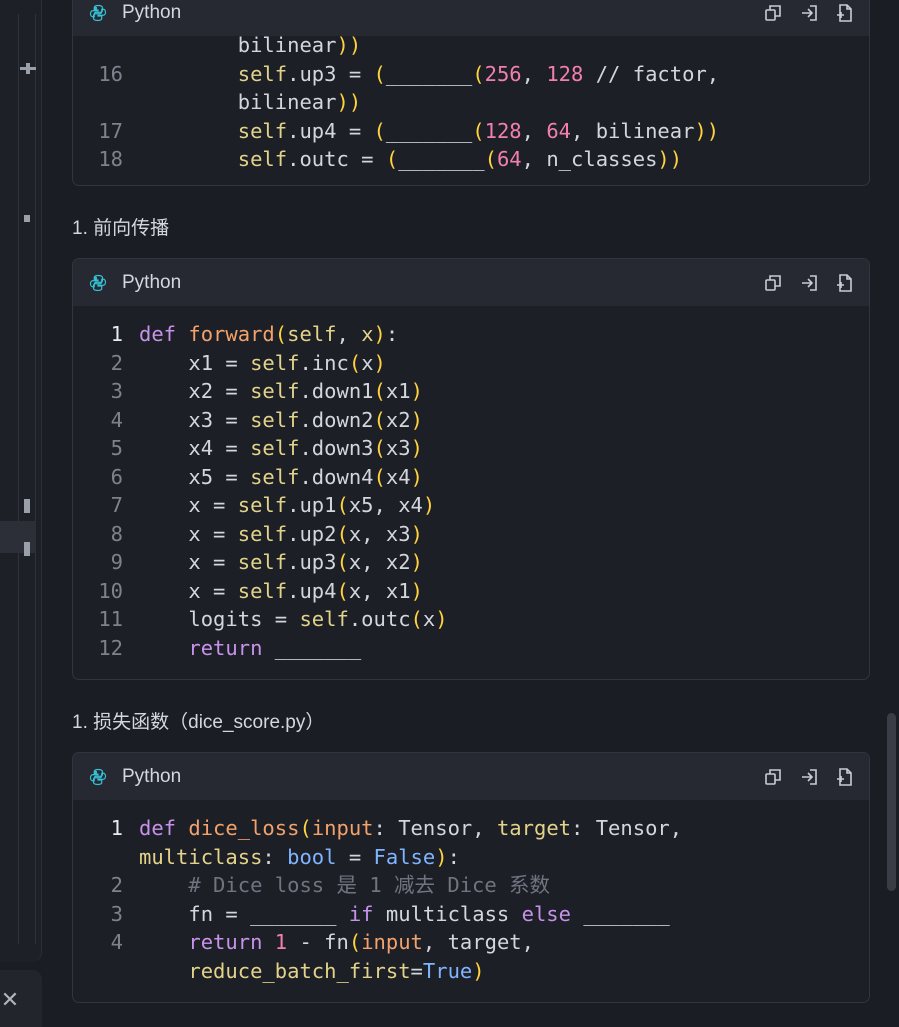 This screenshot has width=899, height=1027. What do you see at coordinates (460, 159) in the screenshot?
I see `code-text: self.outc = (_______(64, n_classes))` at bounding box center [460, 159].